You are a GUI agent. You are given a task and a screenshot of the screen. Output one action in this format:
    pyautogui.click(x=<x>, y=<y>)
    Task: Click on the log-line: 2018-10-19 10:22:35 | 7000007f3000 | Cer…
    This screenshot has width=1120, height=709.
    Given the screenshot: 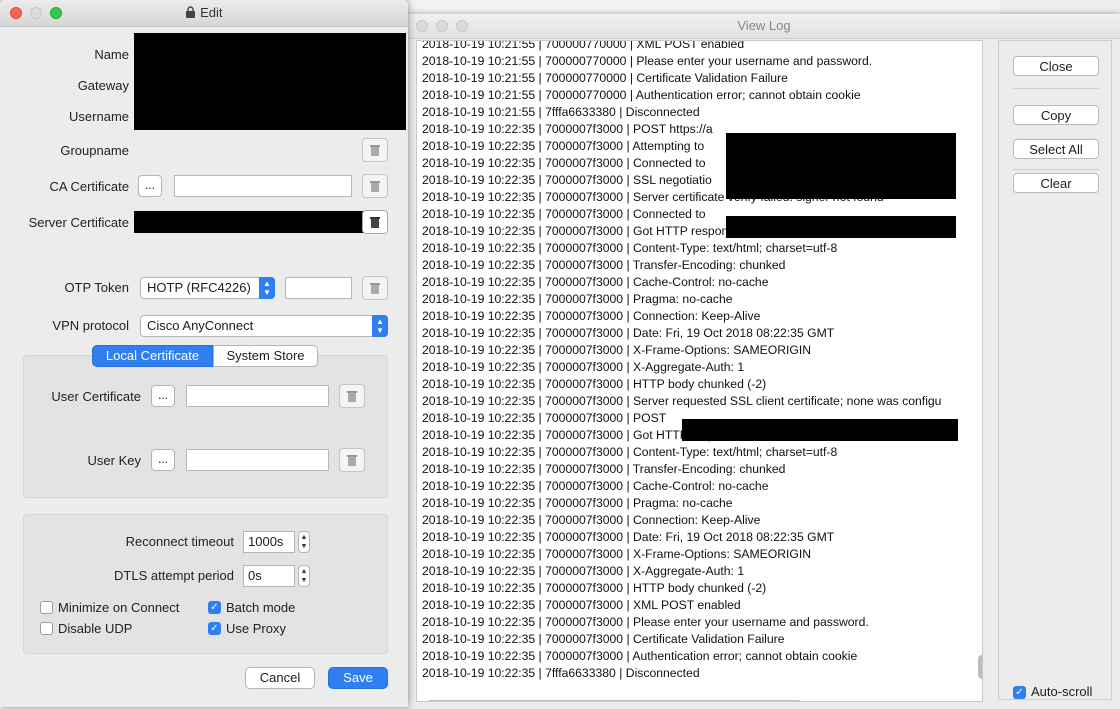 What is the action you would take?
    pyautogui.click(x=603, y=639)
    